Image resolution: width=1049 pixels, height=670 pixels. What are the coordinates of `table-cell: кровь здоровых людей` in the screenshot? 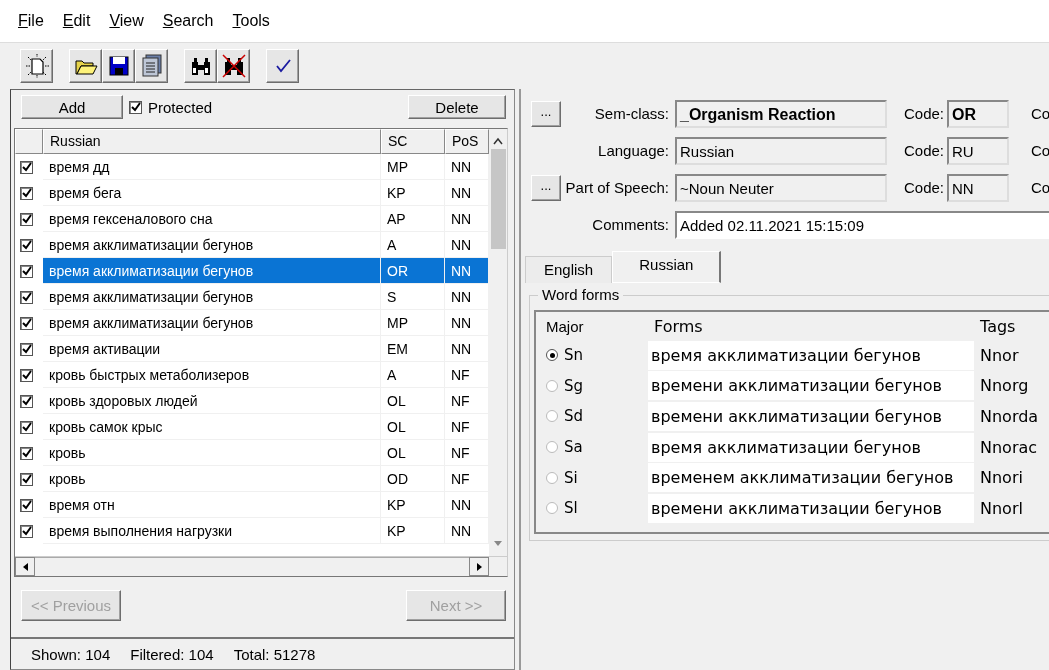 It's located at (212, 401).